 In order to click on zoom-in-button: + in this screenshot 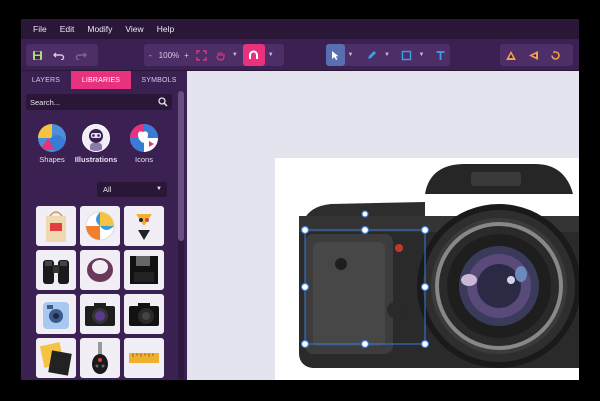, I will do `click(186, 55)`.